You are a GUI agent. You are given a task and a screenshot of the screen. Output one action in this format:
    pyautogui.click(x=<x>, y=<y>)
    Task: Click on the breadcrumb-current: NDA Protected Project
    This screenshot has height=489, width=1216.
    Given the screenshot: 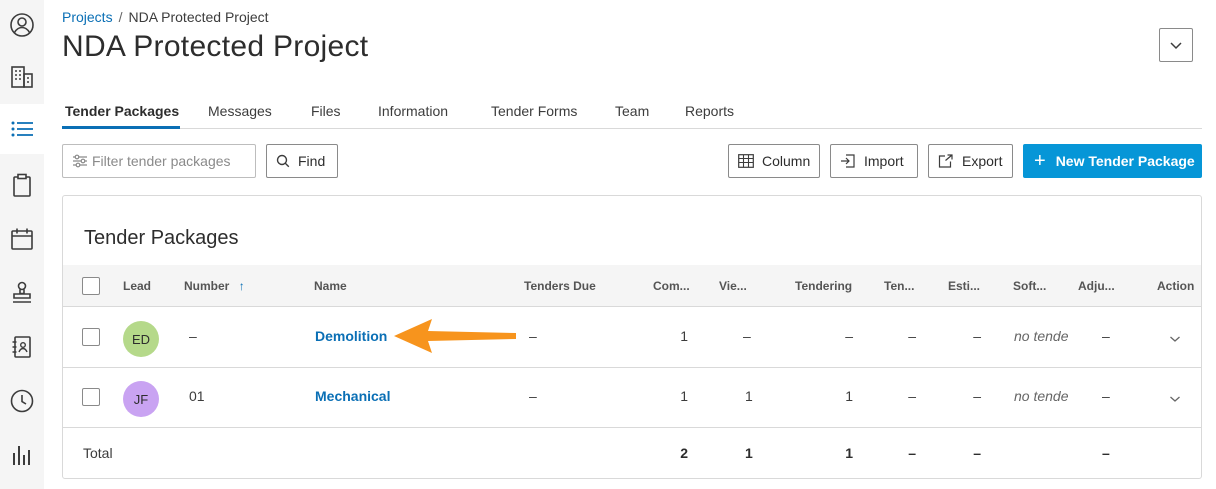 What is the action you would take?
    pyautogui.click(x=198, y=17)
    